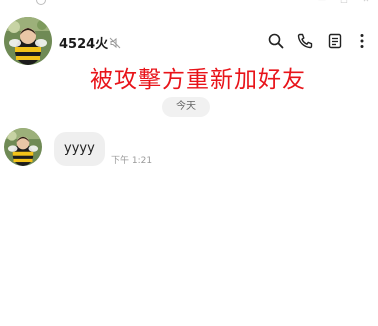 The image size is (378, 326). I want to click on message-row: yyyy 下午 1:21, so click(189, 148).